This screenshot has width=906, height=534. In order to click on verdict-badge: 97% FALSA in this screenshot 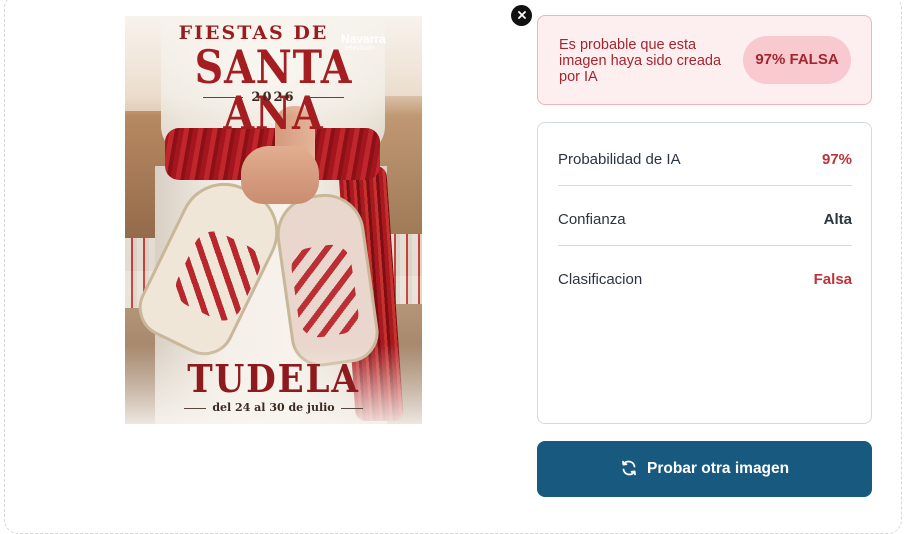, I will do `click(797, 60)`.